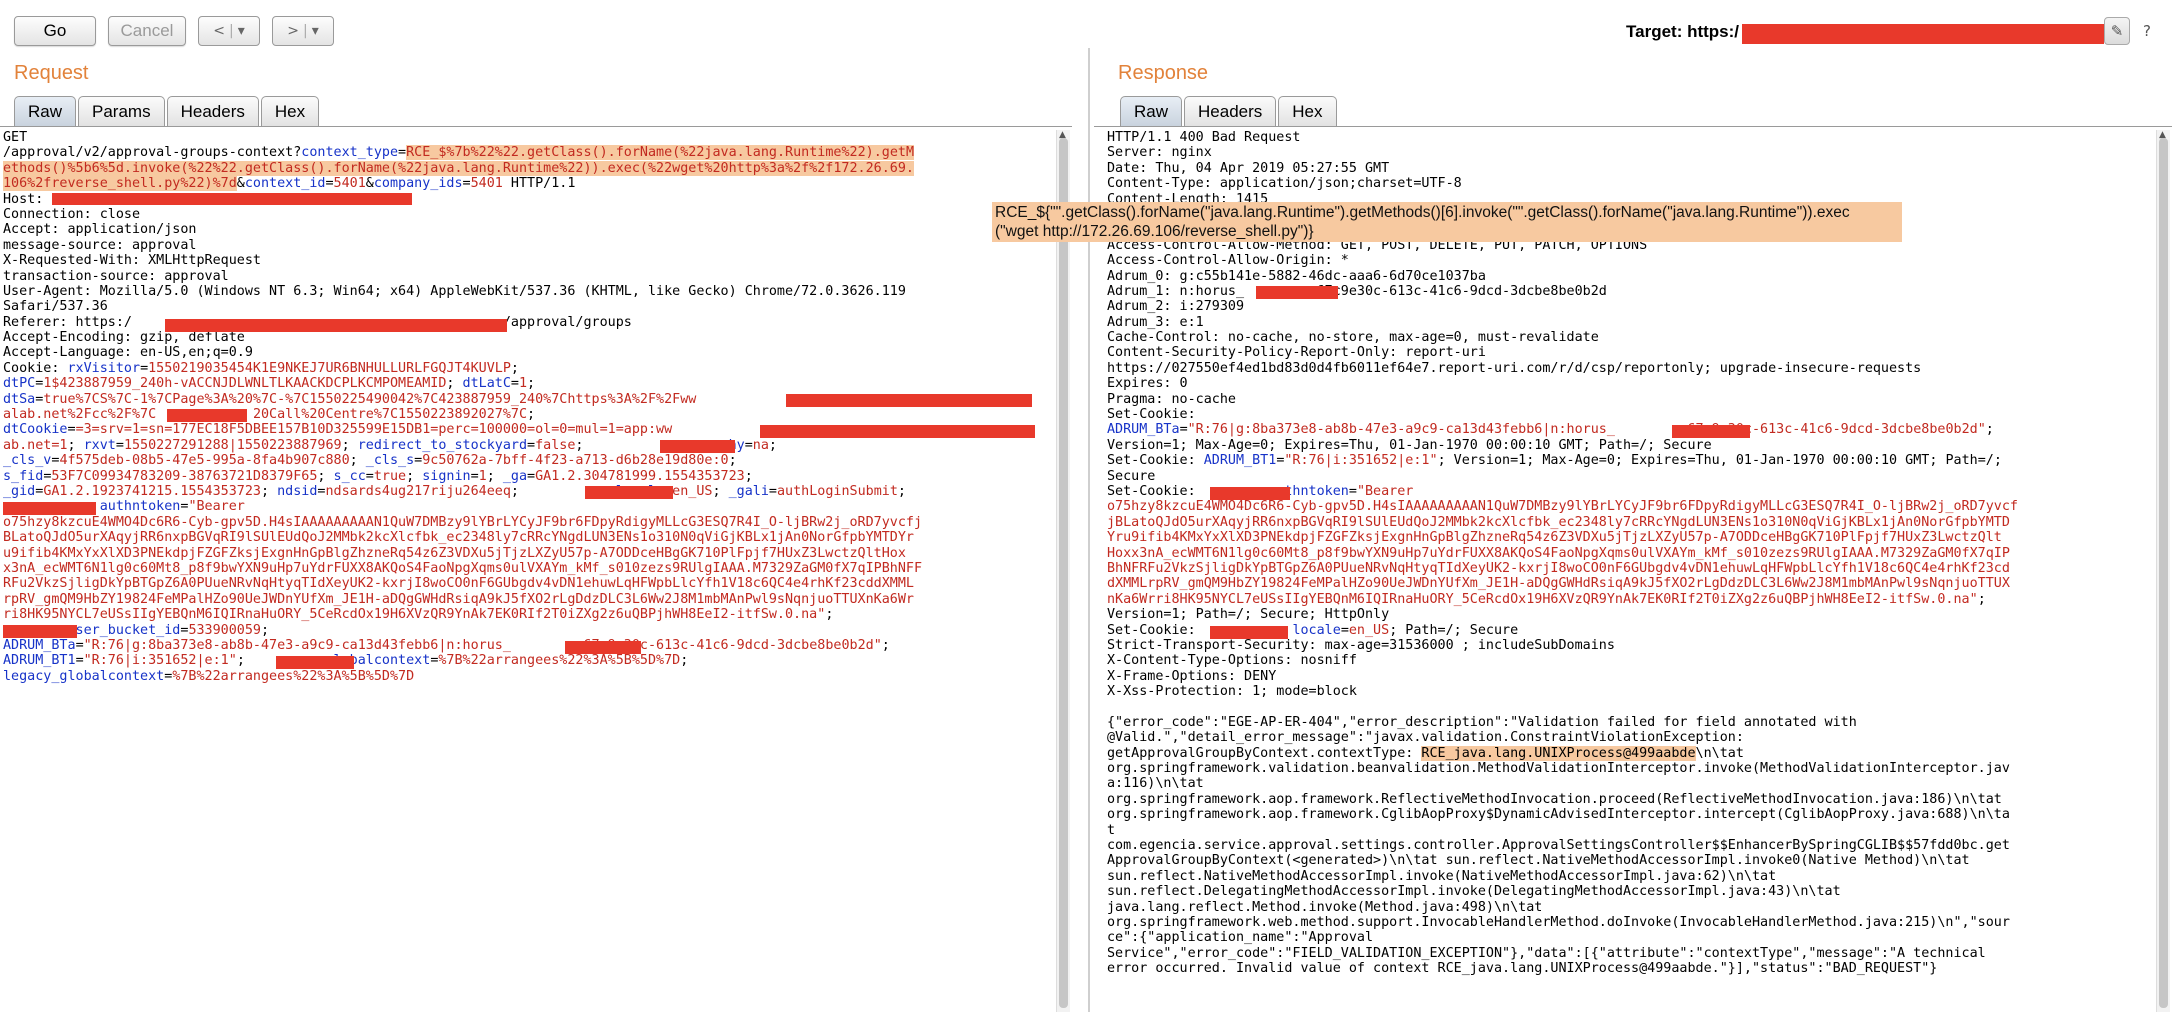 The image size is (2172, 1012). What do you see at coordinates (1632, 399) in the screenshot?
I see `text-line: Pragma: no-cache` at bounding box center [1632, 399].